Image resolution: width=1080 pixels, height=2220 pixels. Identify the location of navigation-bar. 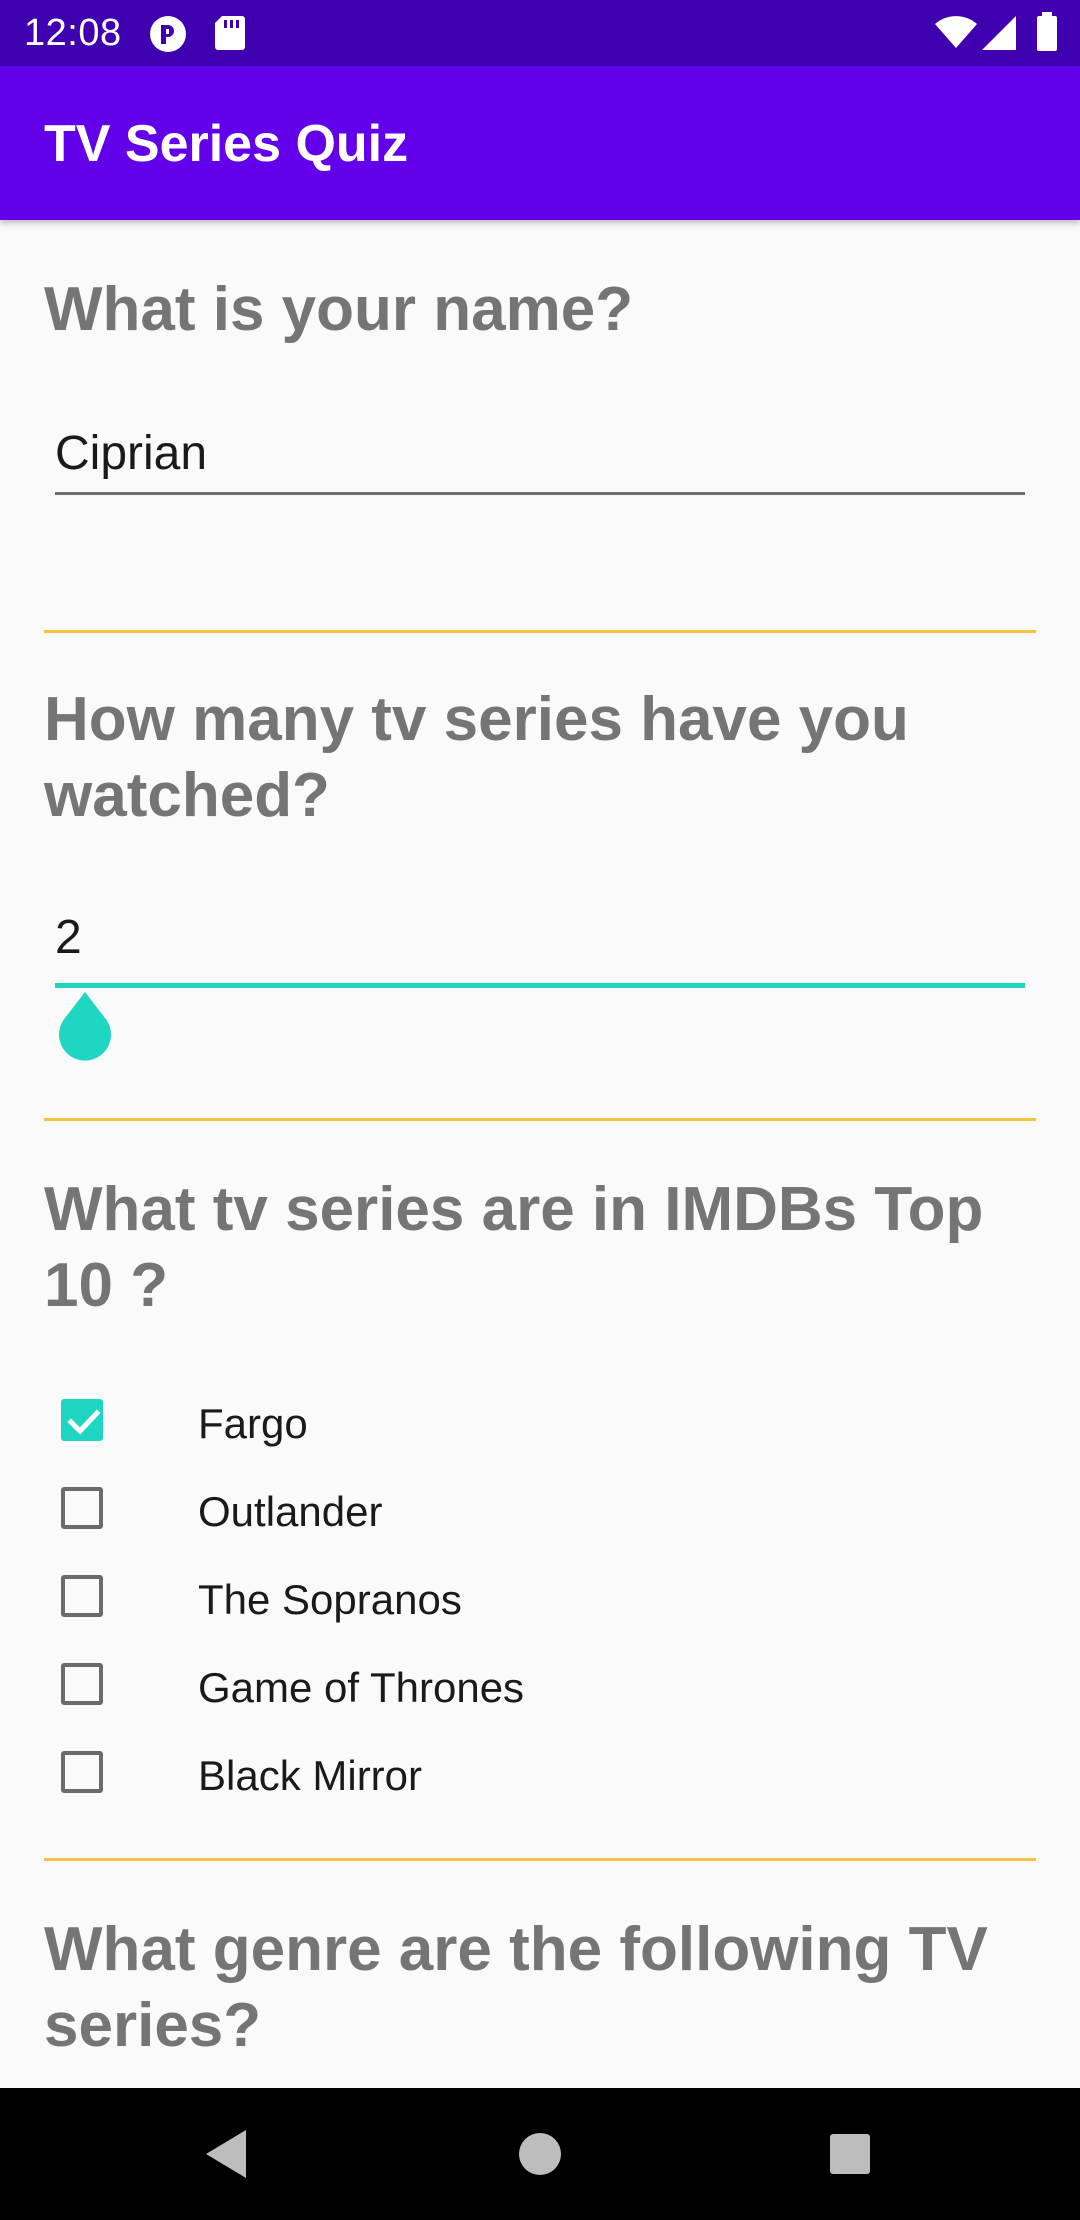
(540, 2154).